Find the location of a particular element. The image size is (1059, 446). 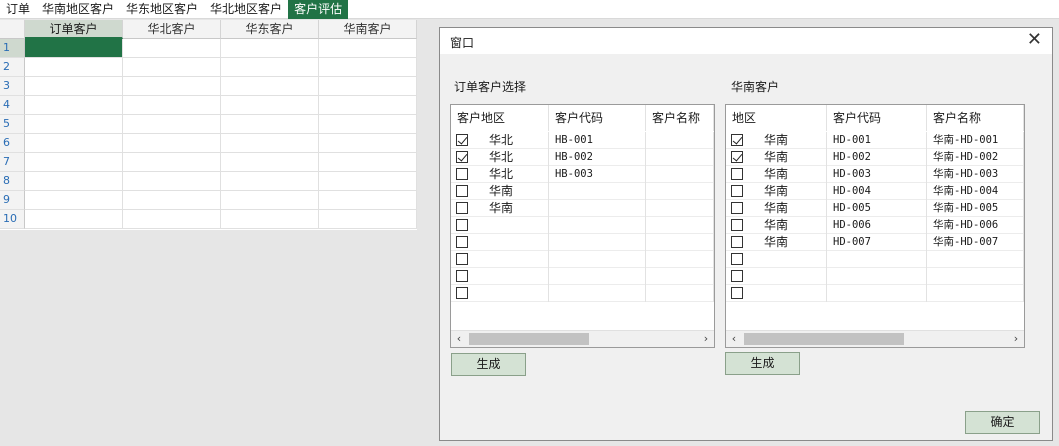

row-header: 5 is located at coordinates (12, 124).